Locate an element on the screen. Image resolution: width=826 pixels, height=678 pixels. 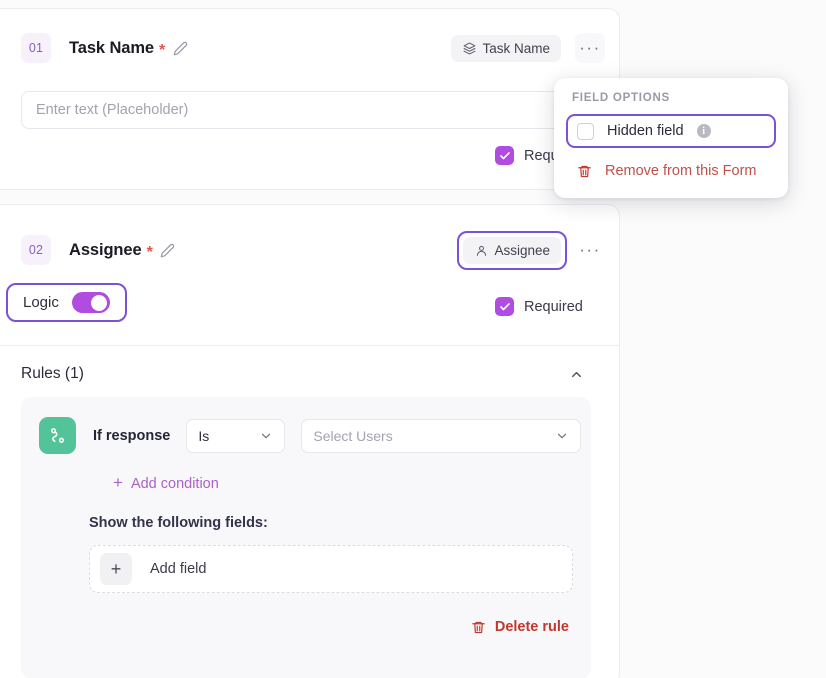
operator-select: Is is located at coordinates (236, 435).